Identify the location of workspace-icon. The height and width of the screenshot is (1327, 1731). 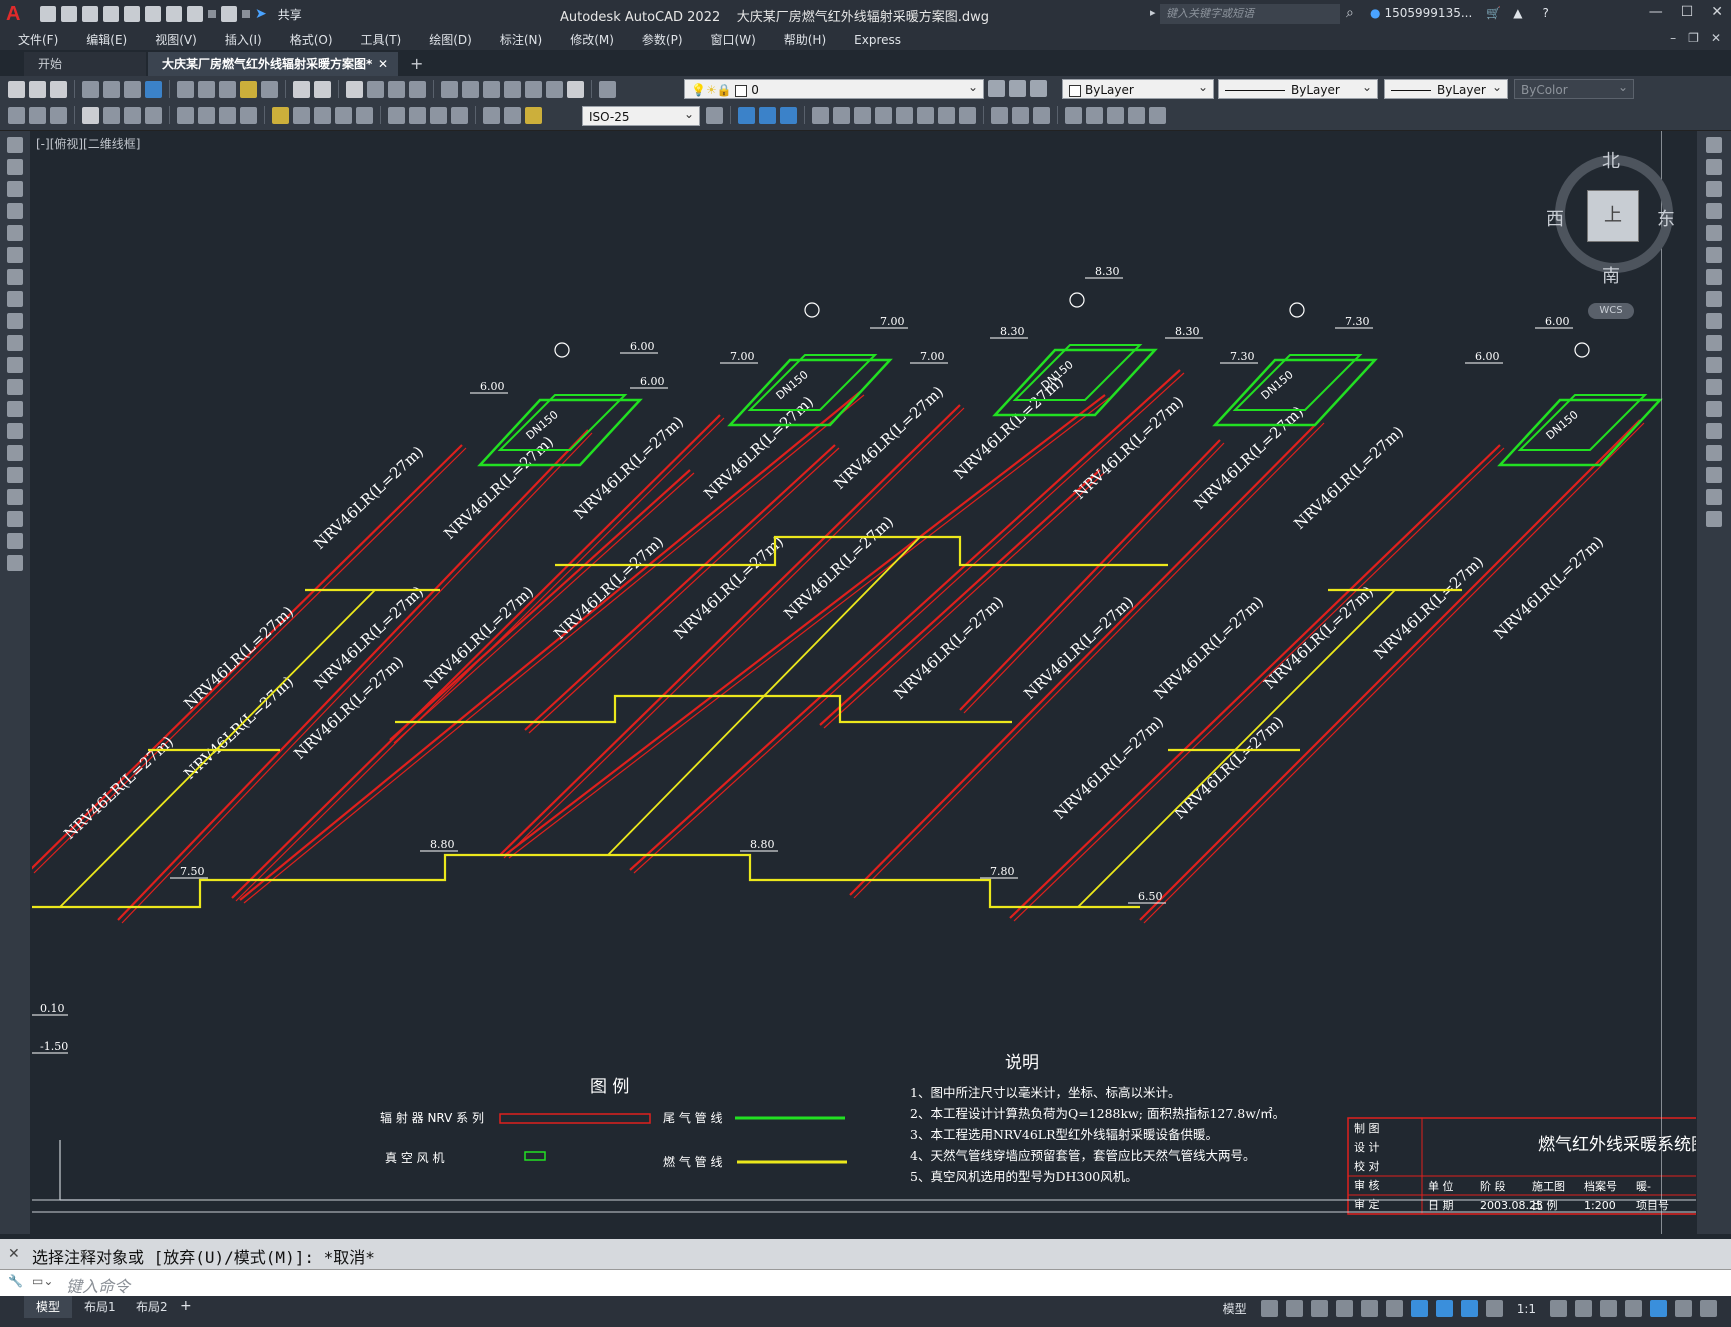
(1558, 1308).